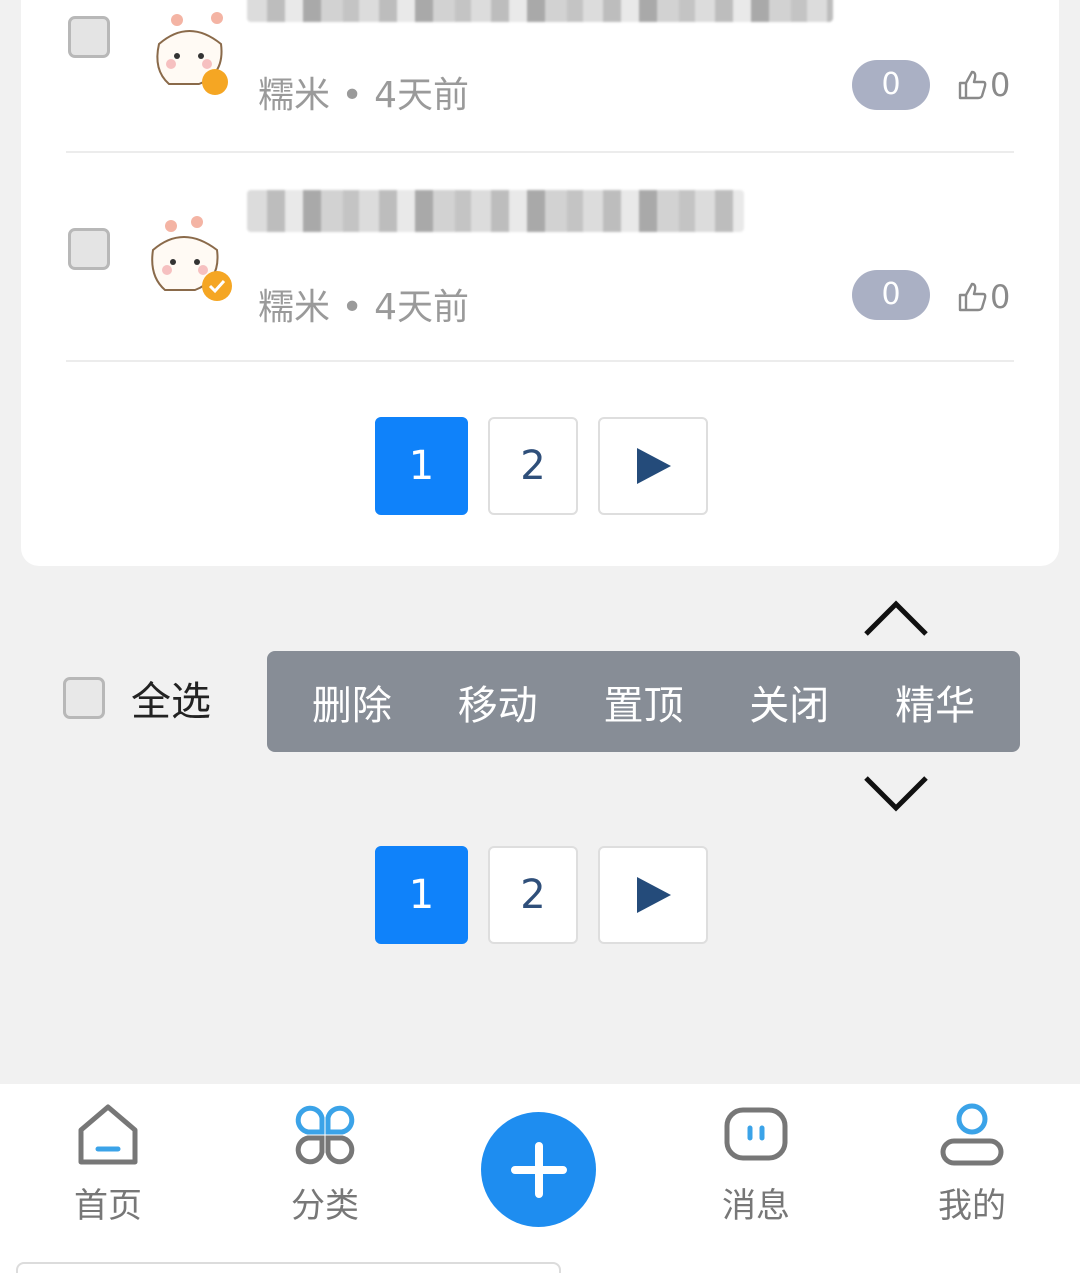  Describe the element at coordinates (789, 702) in the screenshot. I see `close-button: 关闭` at that location.